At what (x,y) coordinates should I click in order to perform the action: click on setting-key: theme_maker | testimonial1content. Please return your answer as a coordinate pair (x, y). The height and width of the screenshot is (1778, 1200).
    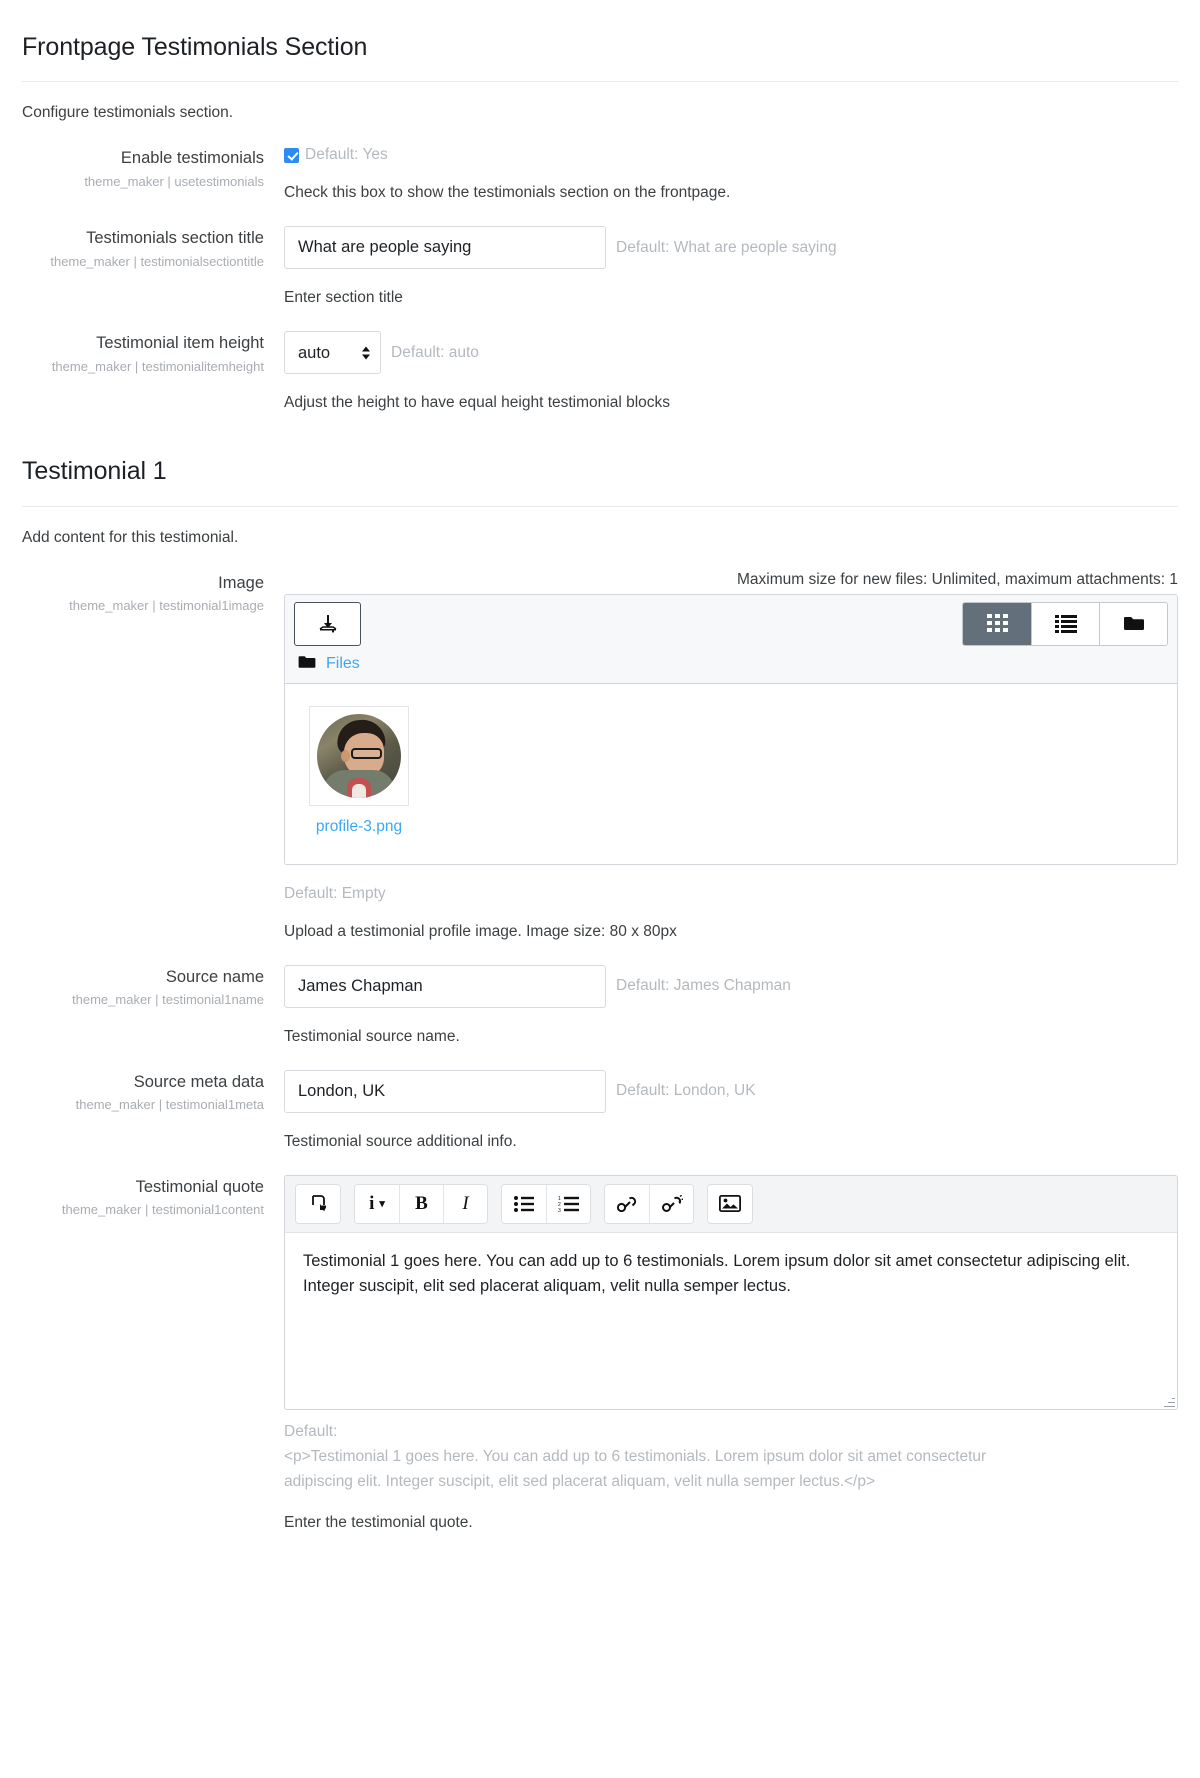
    Looking at the image, I should click on (162, 1209).